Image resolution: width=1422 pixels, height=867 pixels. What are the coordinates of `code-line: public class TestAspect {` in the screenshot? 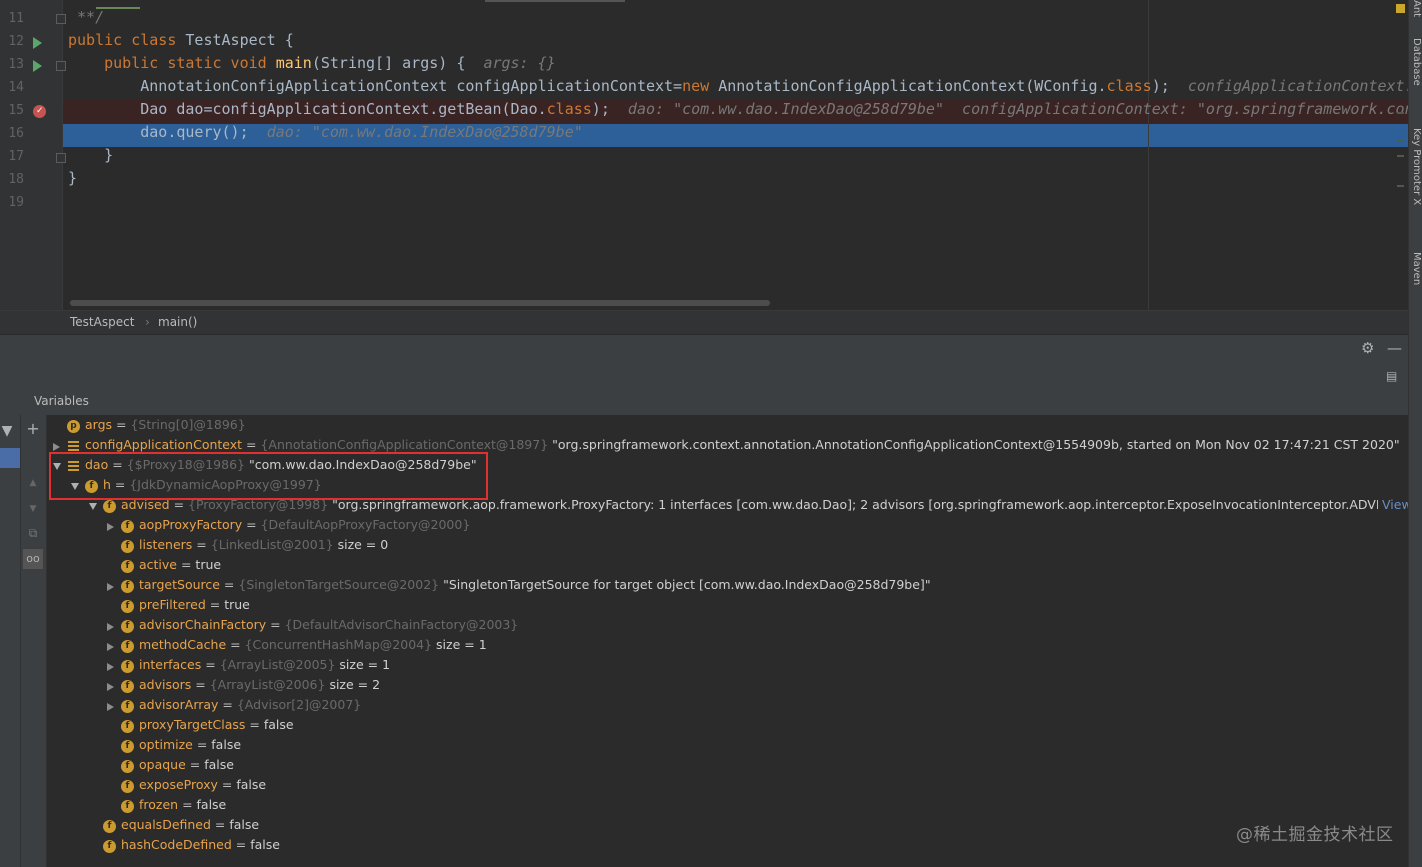 It's located at (181, 42).